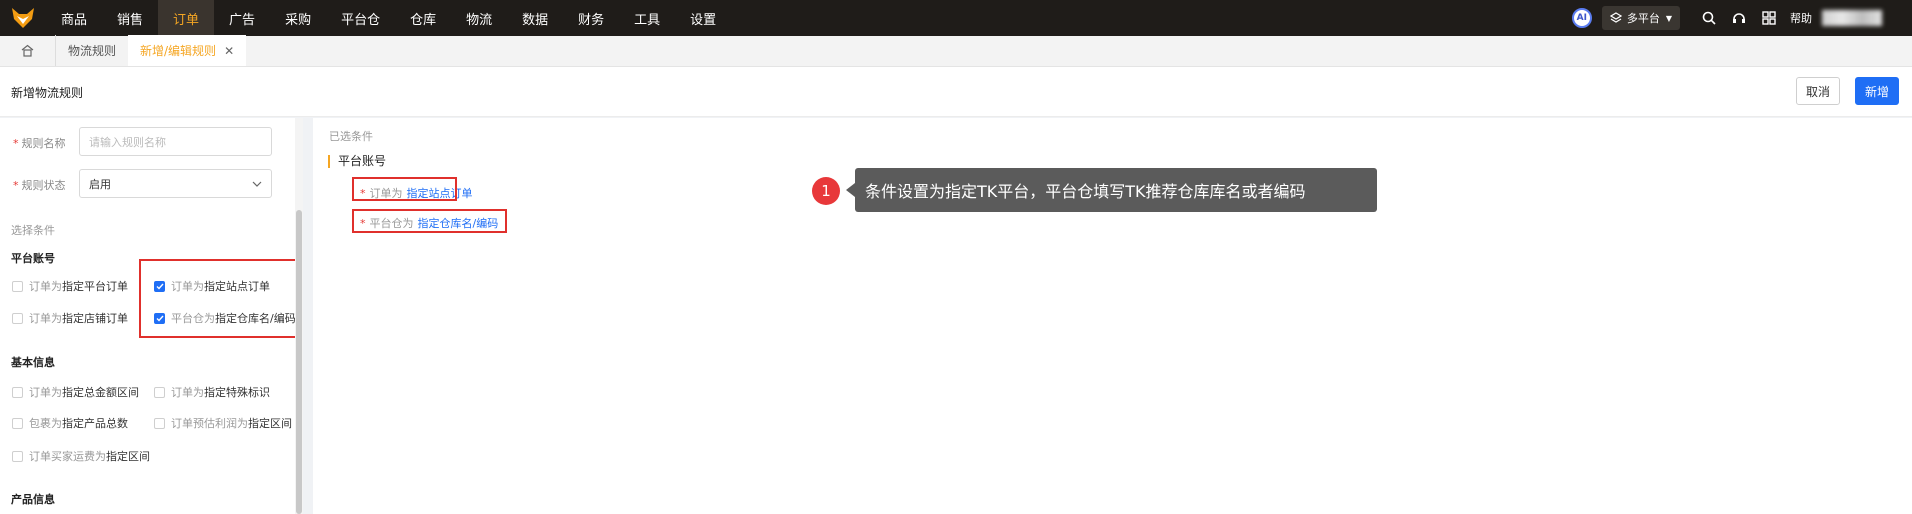 This screenshot has width=1912, height=514. What do you see at coordinates (1615, 17) in the screenshot?
I see `layers-icon` at bounding box center [1615, 17].